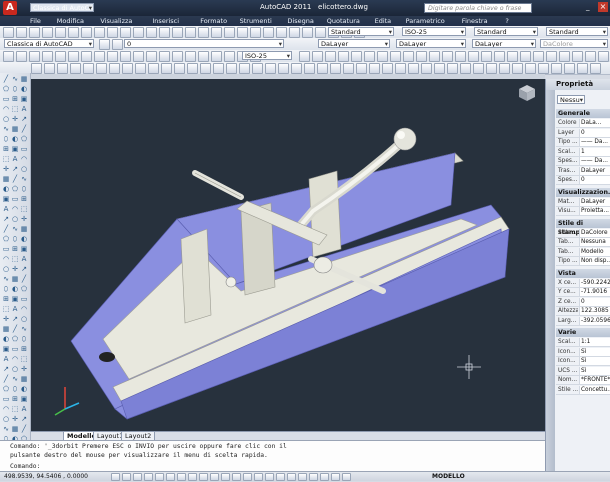 Image resolution: width=610 pixels, height=482 pixels. What do you see at coordinates (15, 249) in the screenshot?
I see `draw-tool-icon: ⊞` at bounding box center [15, 249].